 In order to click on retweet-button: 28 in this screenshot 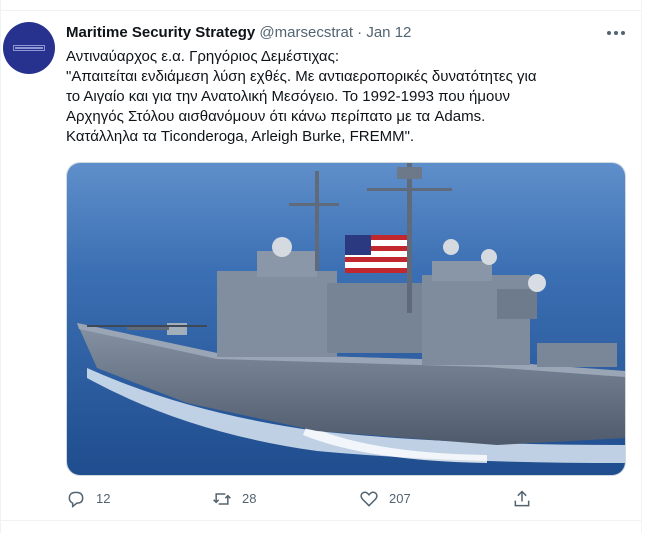, I will do `click(234, 499)`.